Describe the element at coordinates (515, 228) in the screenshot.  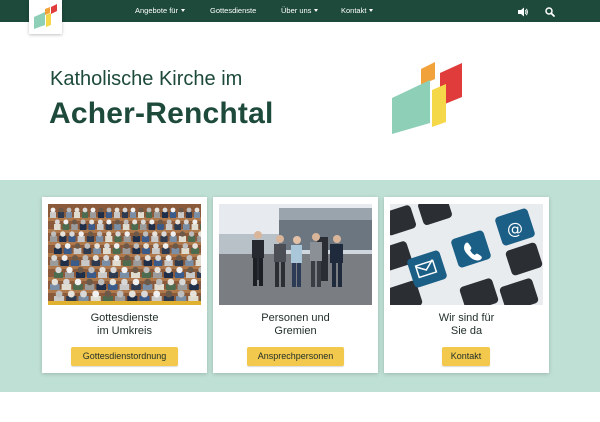
I see `at-sign-icon: @` at that location.